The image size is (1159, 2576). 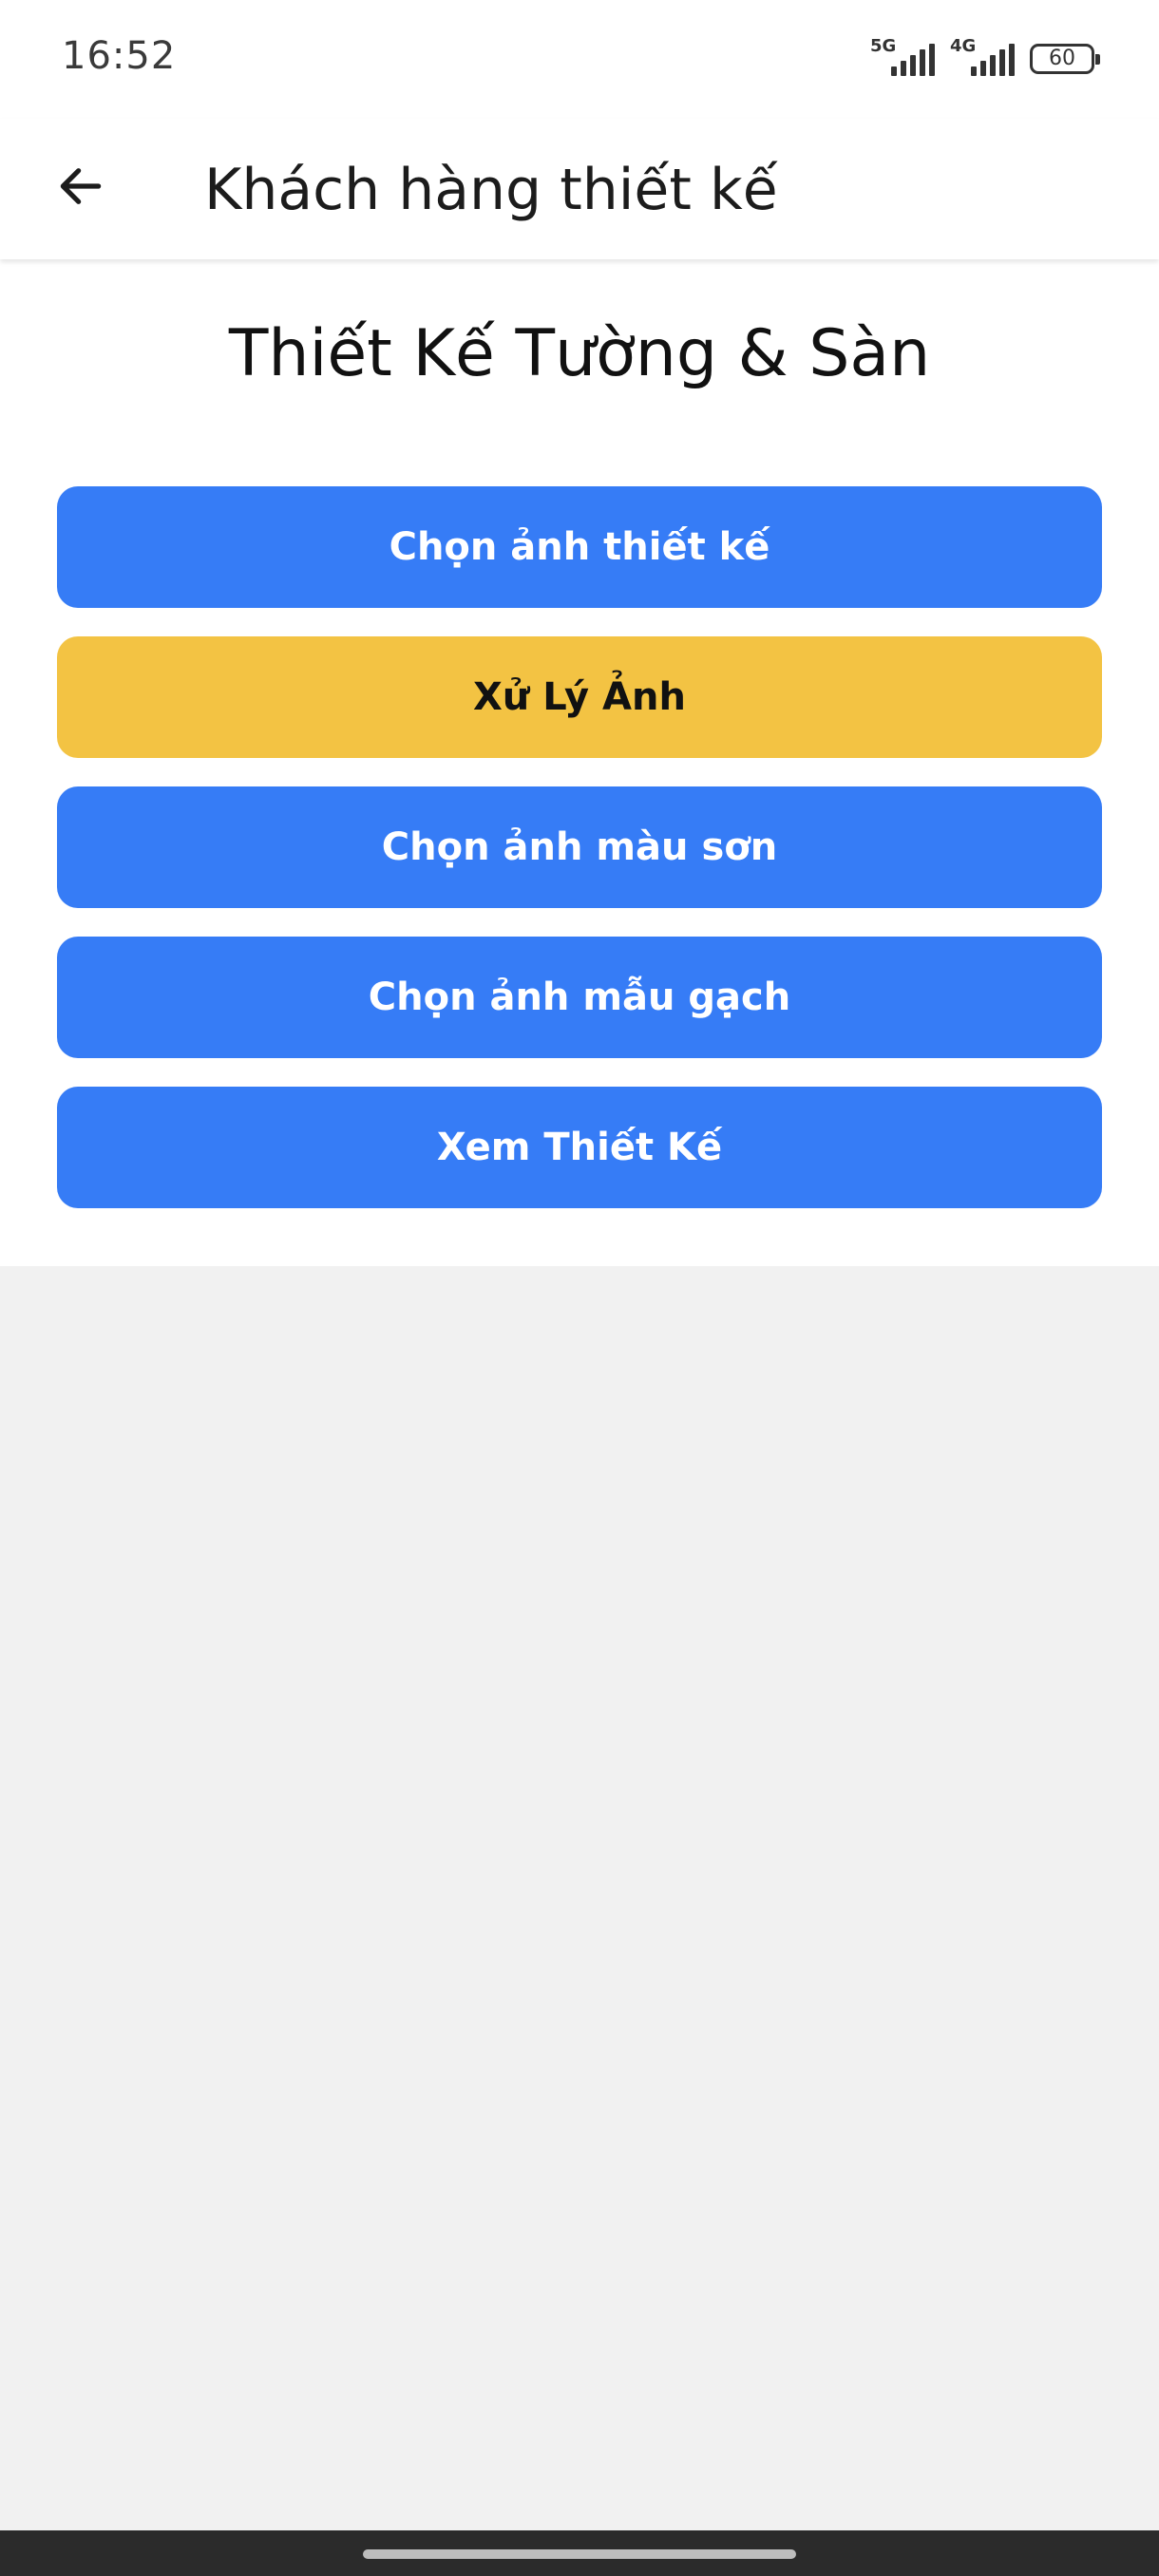 I want to click on battery-icon: 60, so click(x=1065, y=59).